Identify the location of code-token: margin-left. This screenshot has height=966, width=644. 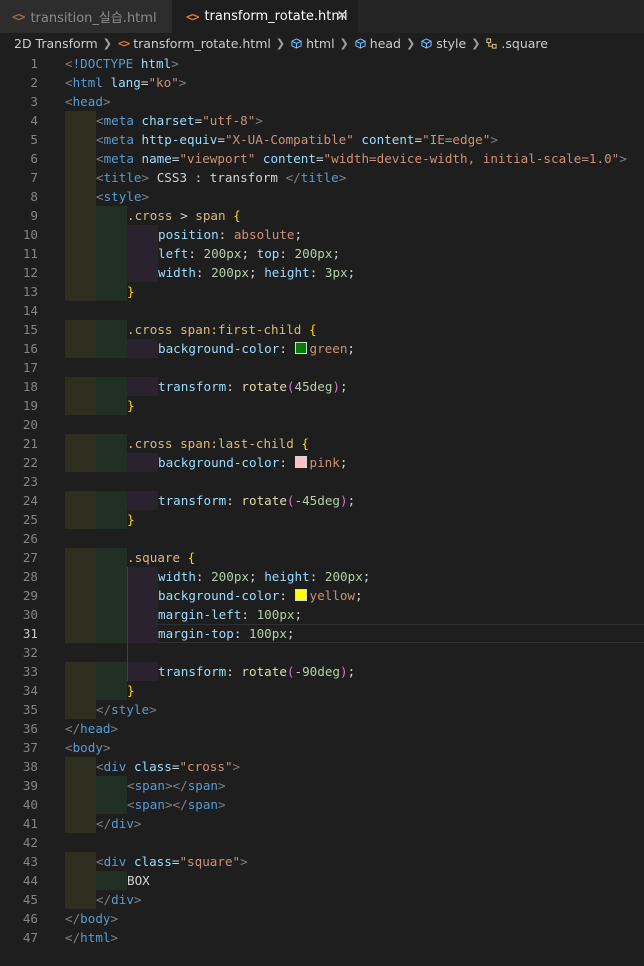
(200, 614).